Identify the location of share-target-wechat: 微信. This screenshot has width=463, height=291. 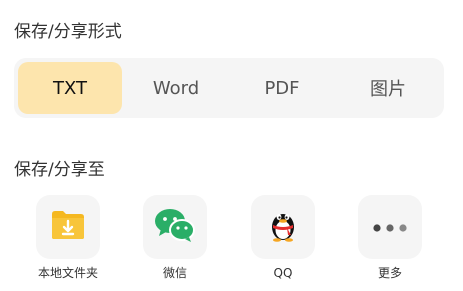
(175, 238).